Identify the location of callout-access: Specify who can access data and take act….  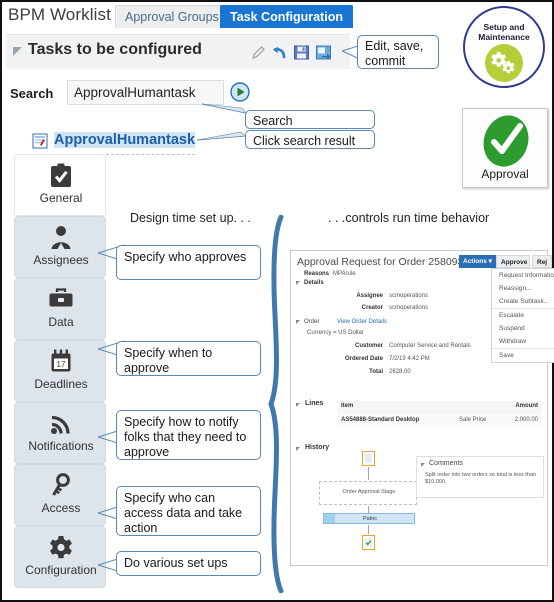
(188, 511).